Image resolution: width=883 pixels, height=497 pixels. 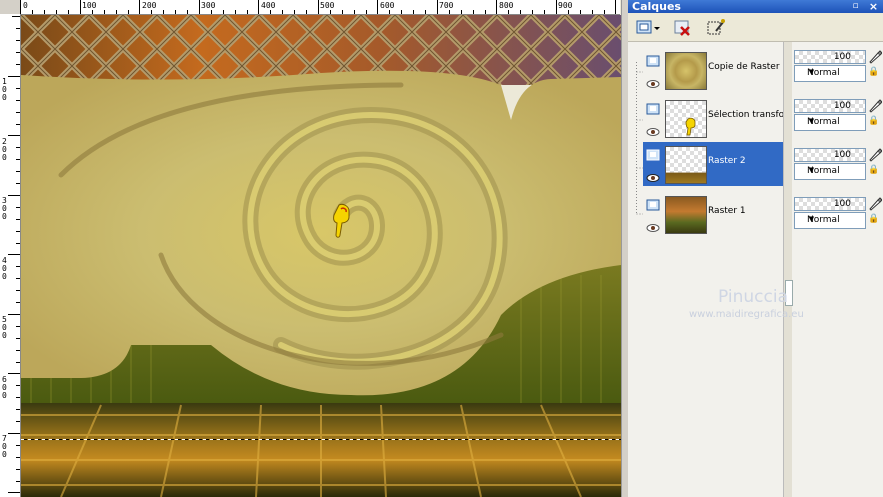 I want to click on layer-row: Sélection transform, so click(x=713, y=118).